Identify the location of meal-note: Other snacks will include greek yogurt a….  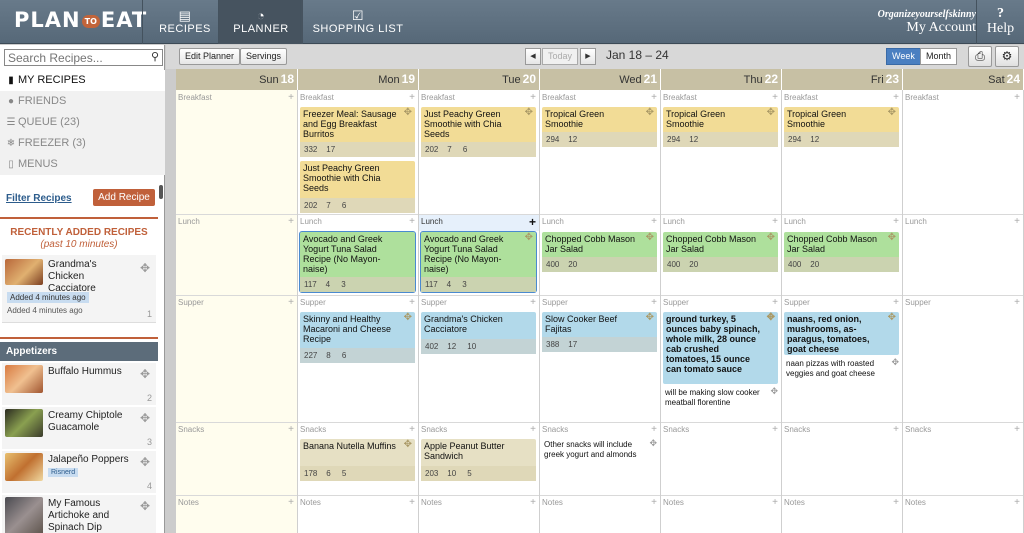
(596, 450).